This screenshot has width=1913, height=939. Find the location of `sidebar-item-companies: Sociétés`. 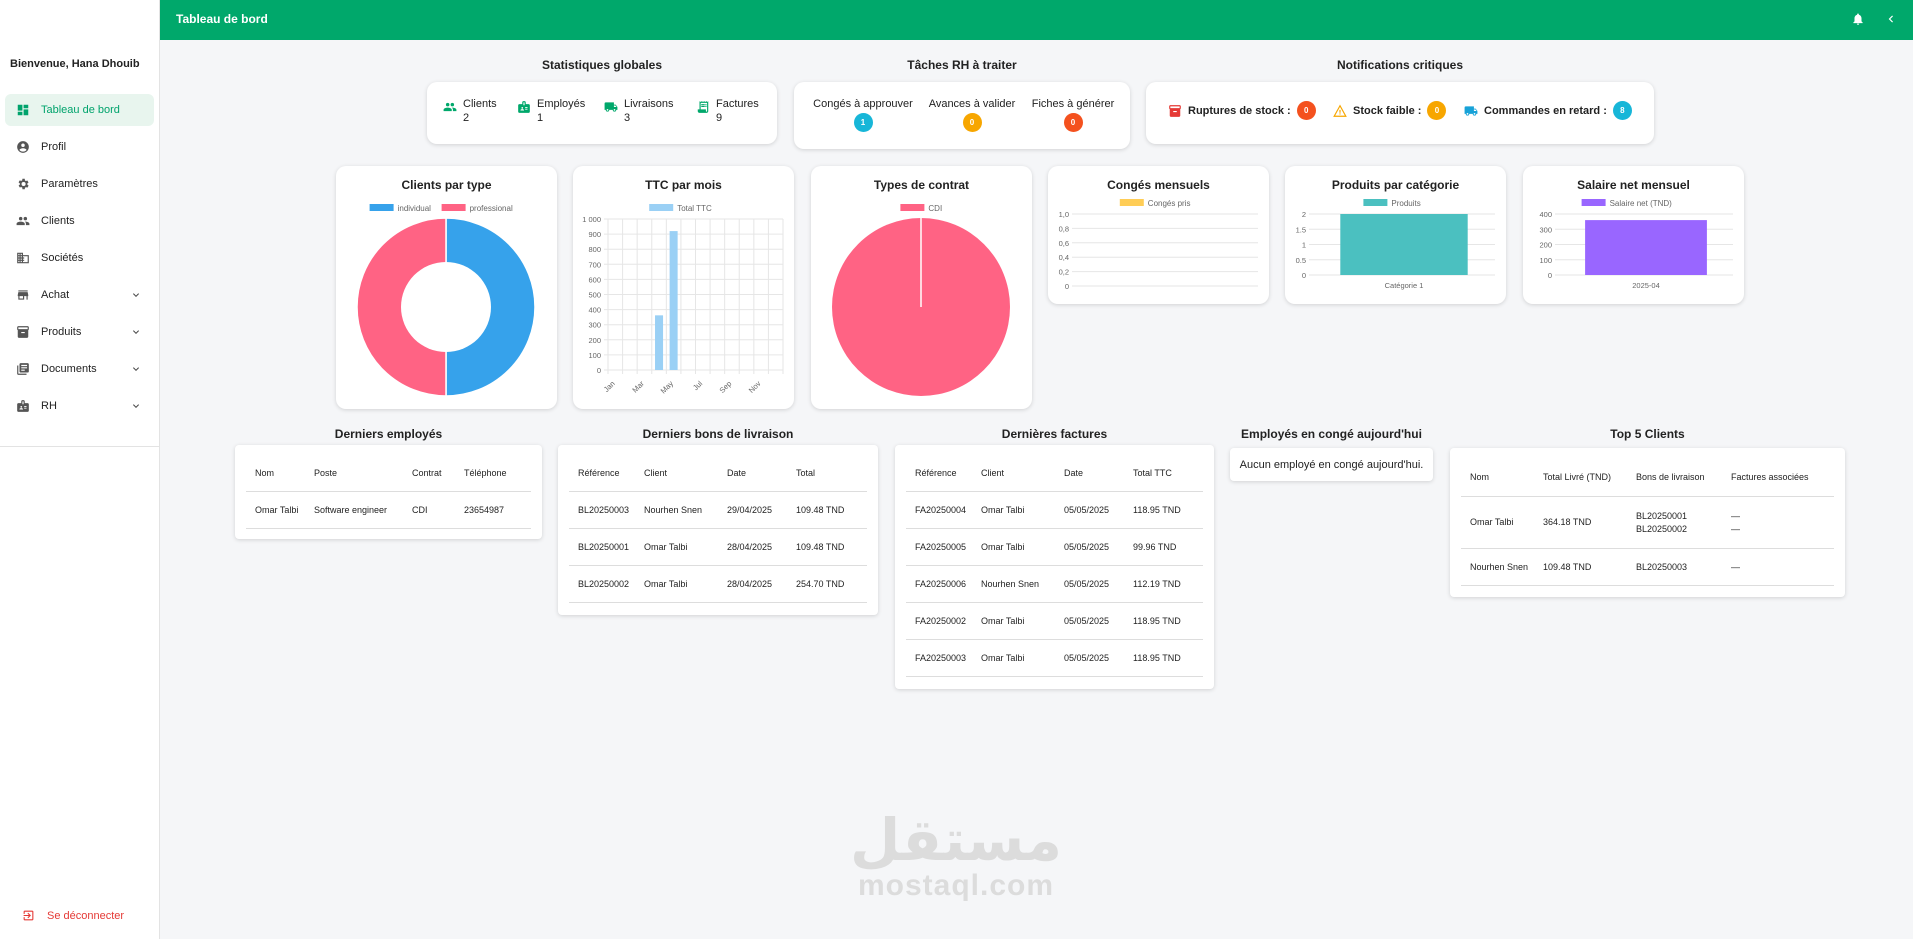

sidebar-item-companies: Sociétés is located at coordinates (79, 258).